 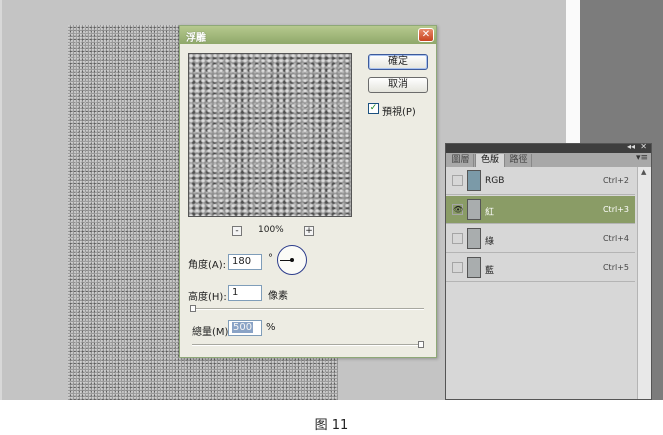 What do you see at coordinates (308, 309) in the screenshot?
I see `height-slider` at bounding box center [308, 309].